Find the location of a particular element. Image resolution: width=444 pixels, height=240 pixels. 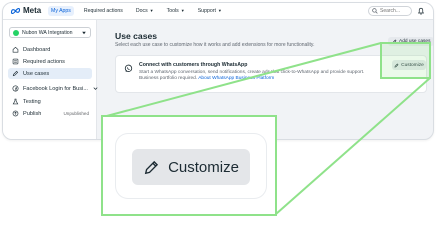

sidebar-item-required-actions: Required actions is located at coordinates (50, 61).